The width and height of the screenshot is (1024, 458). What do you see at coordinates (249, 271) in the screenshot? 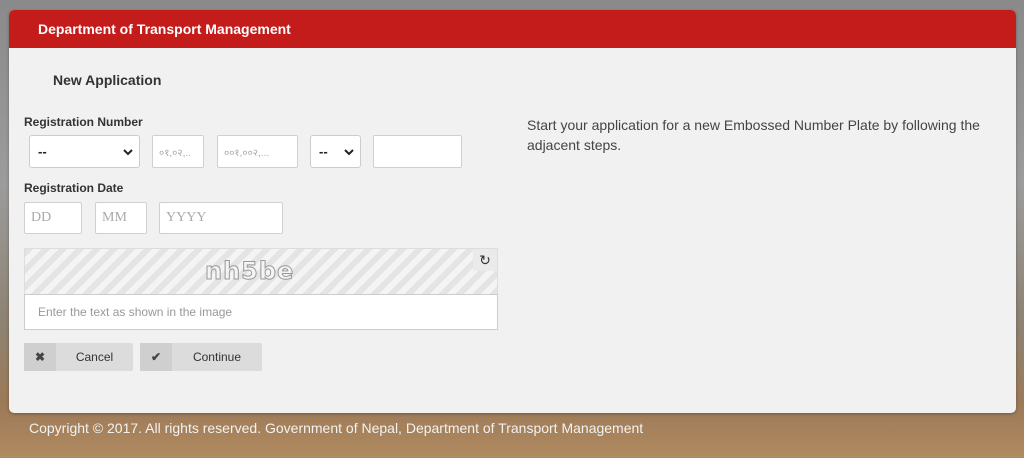
I see `captcha-text: nh5be` at bounding box center [249, 271].